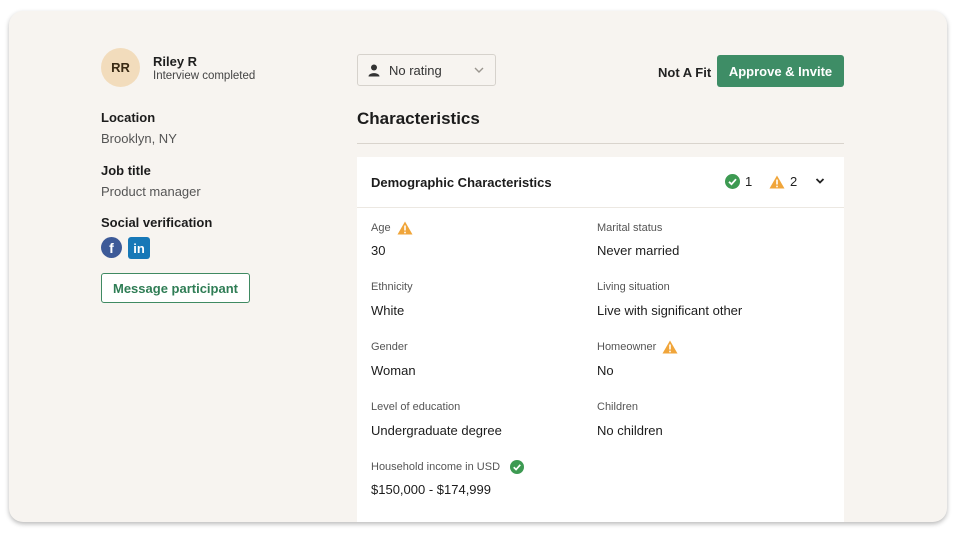 This screenshot has height=542, width=970. What do you see at coordinates (633, 287) in the screenshot?
I see `living-situation-label: Living situation` at bounding box center [633, 287].